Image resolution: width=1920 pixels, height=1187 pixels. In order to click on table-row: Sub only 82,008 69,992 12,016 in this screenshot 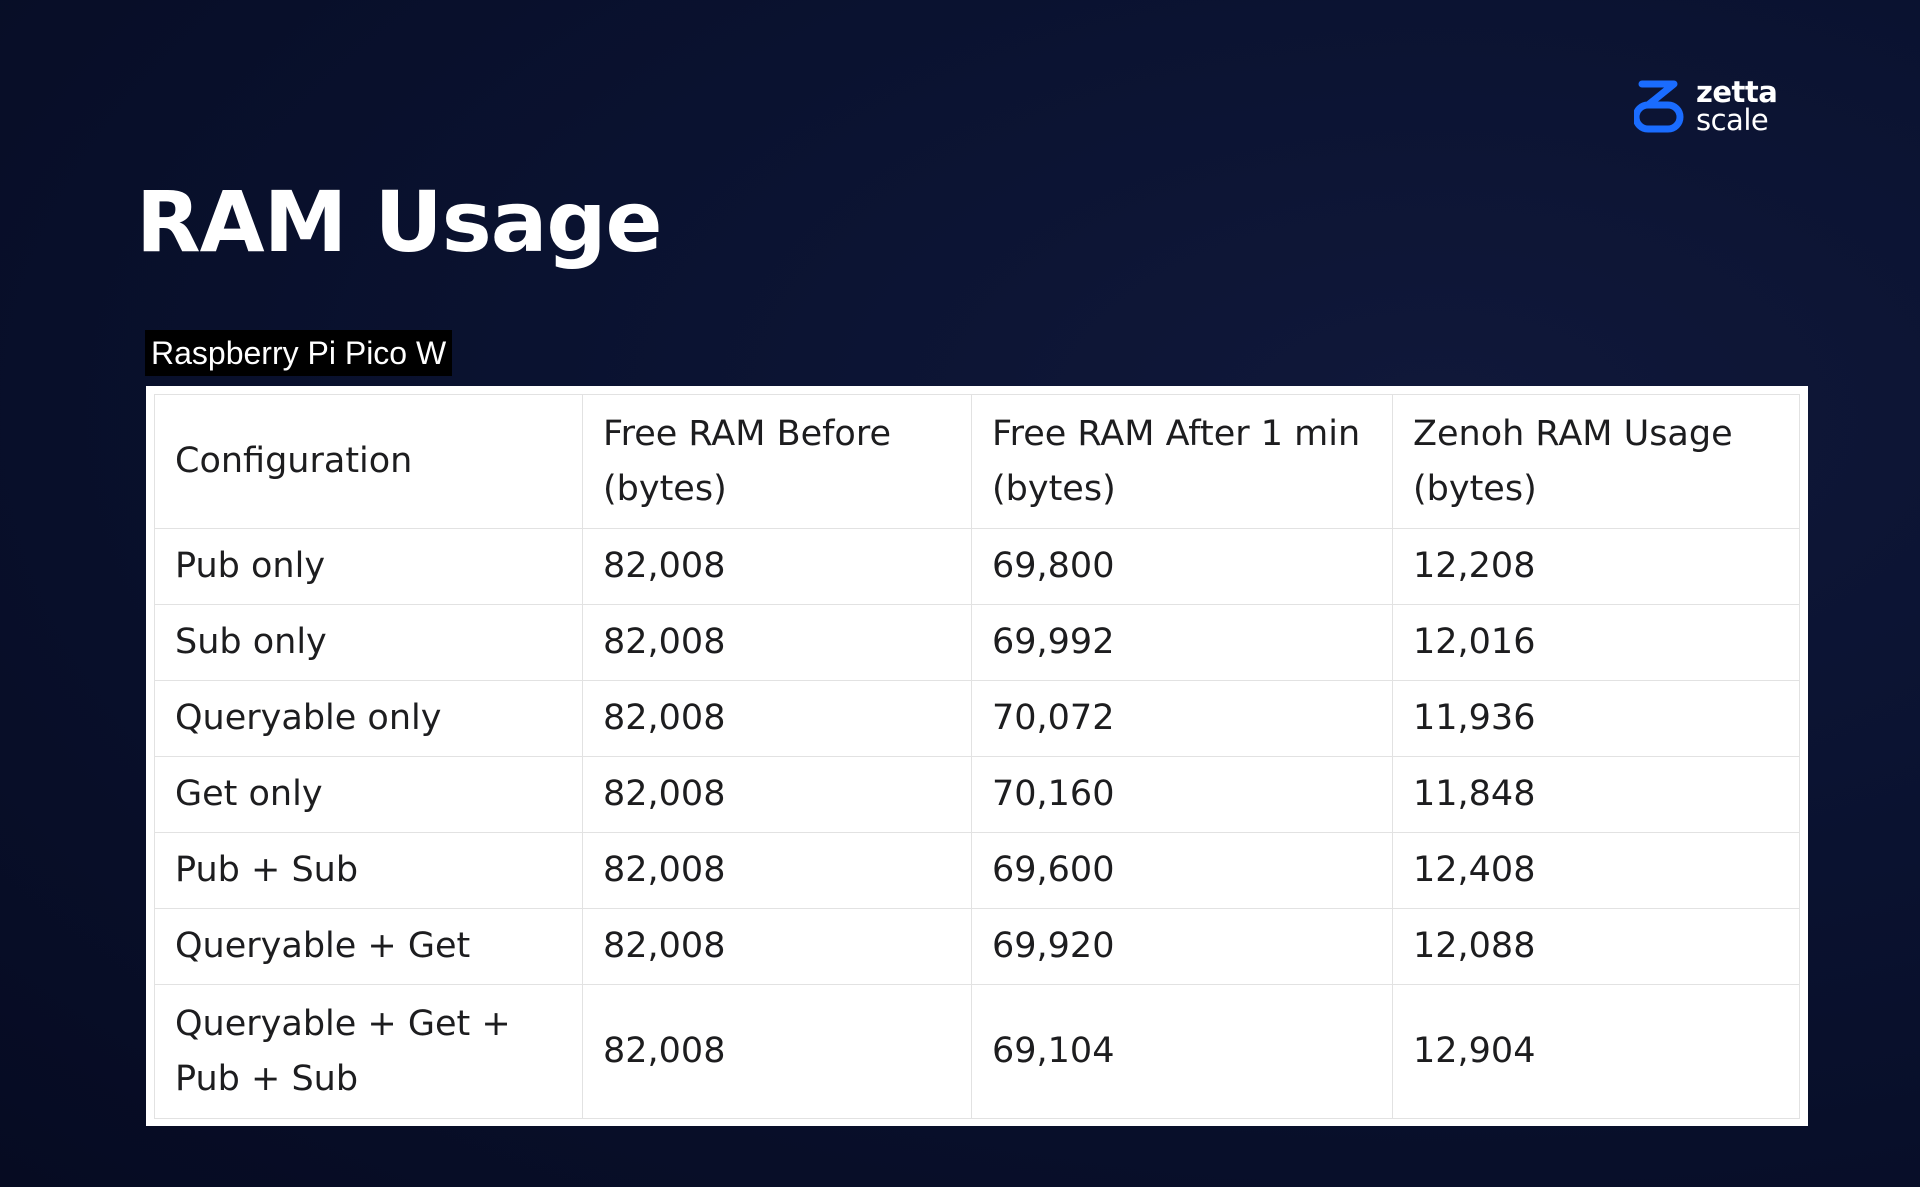, I will do `click(977, 642)`.